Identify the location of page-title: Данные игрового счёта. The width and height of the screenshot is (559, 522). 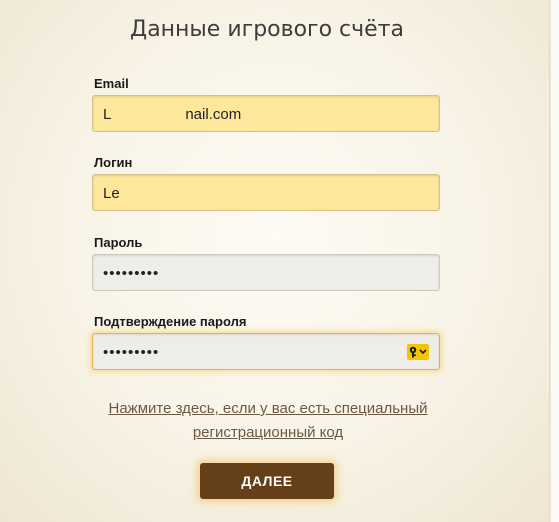
(267, 29).